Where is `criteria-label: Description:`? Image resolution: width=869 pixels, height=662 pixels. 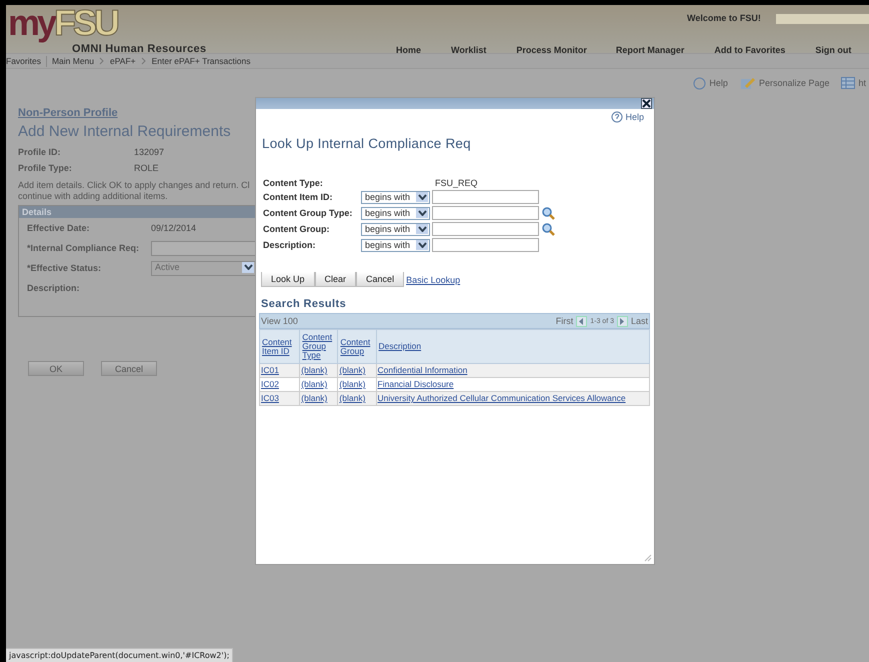 criteria-label: Description: is located at coordinates (290, 245).